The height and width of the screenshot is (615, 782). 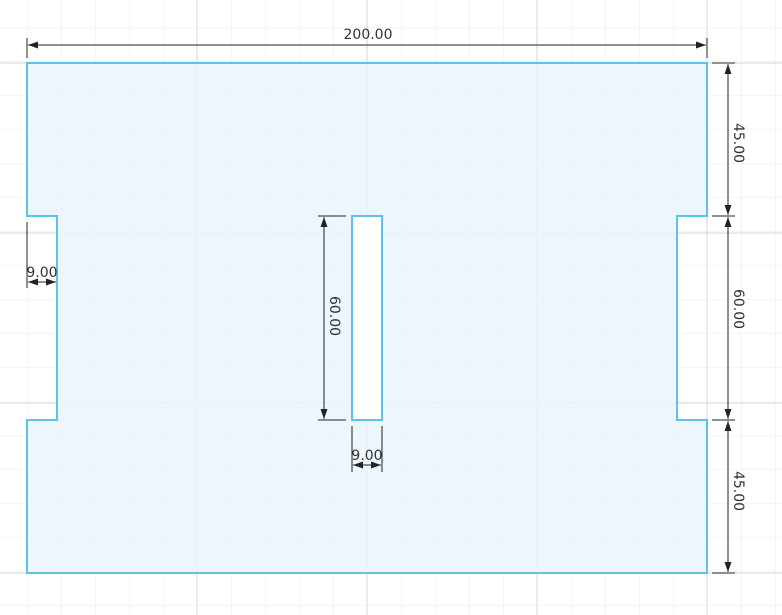 I want to click on left-notch-label: 9.00, so click(x=41, y=273).